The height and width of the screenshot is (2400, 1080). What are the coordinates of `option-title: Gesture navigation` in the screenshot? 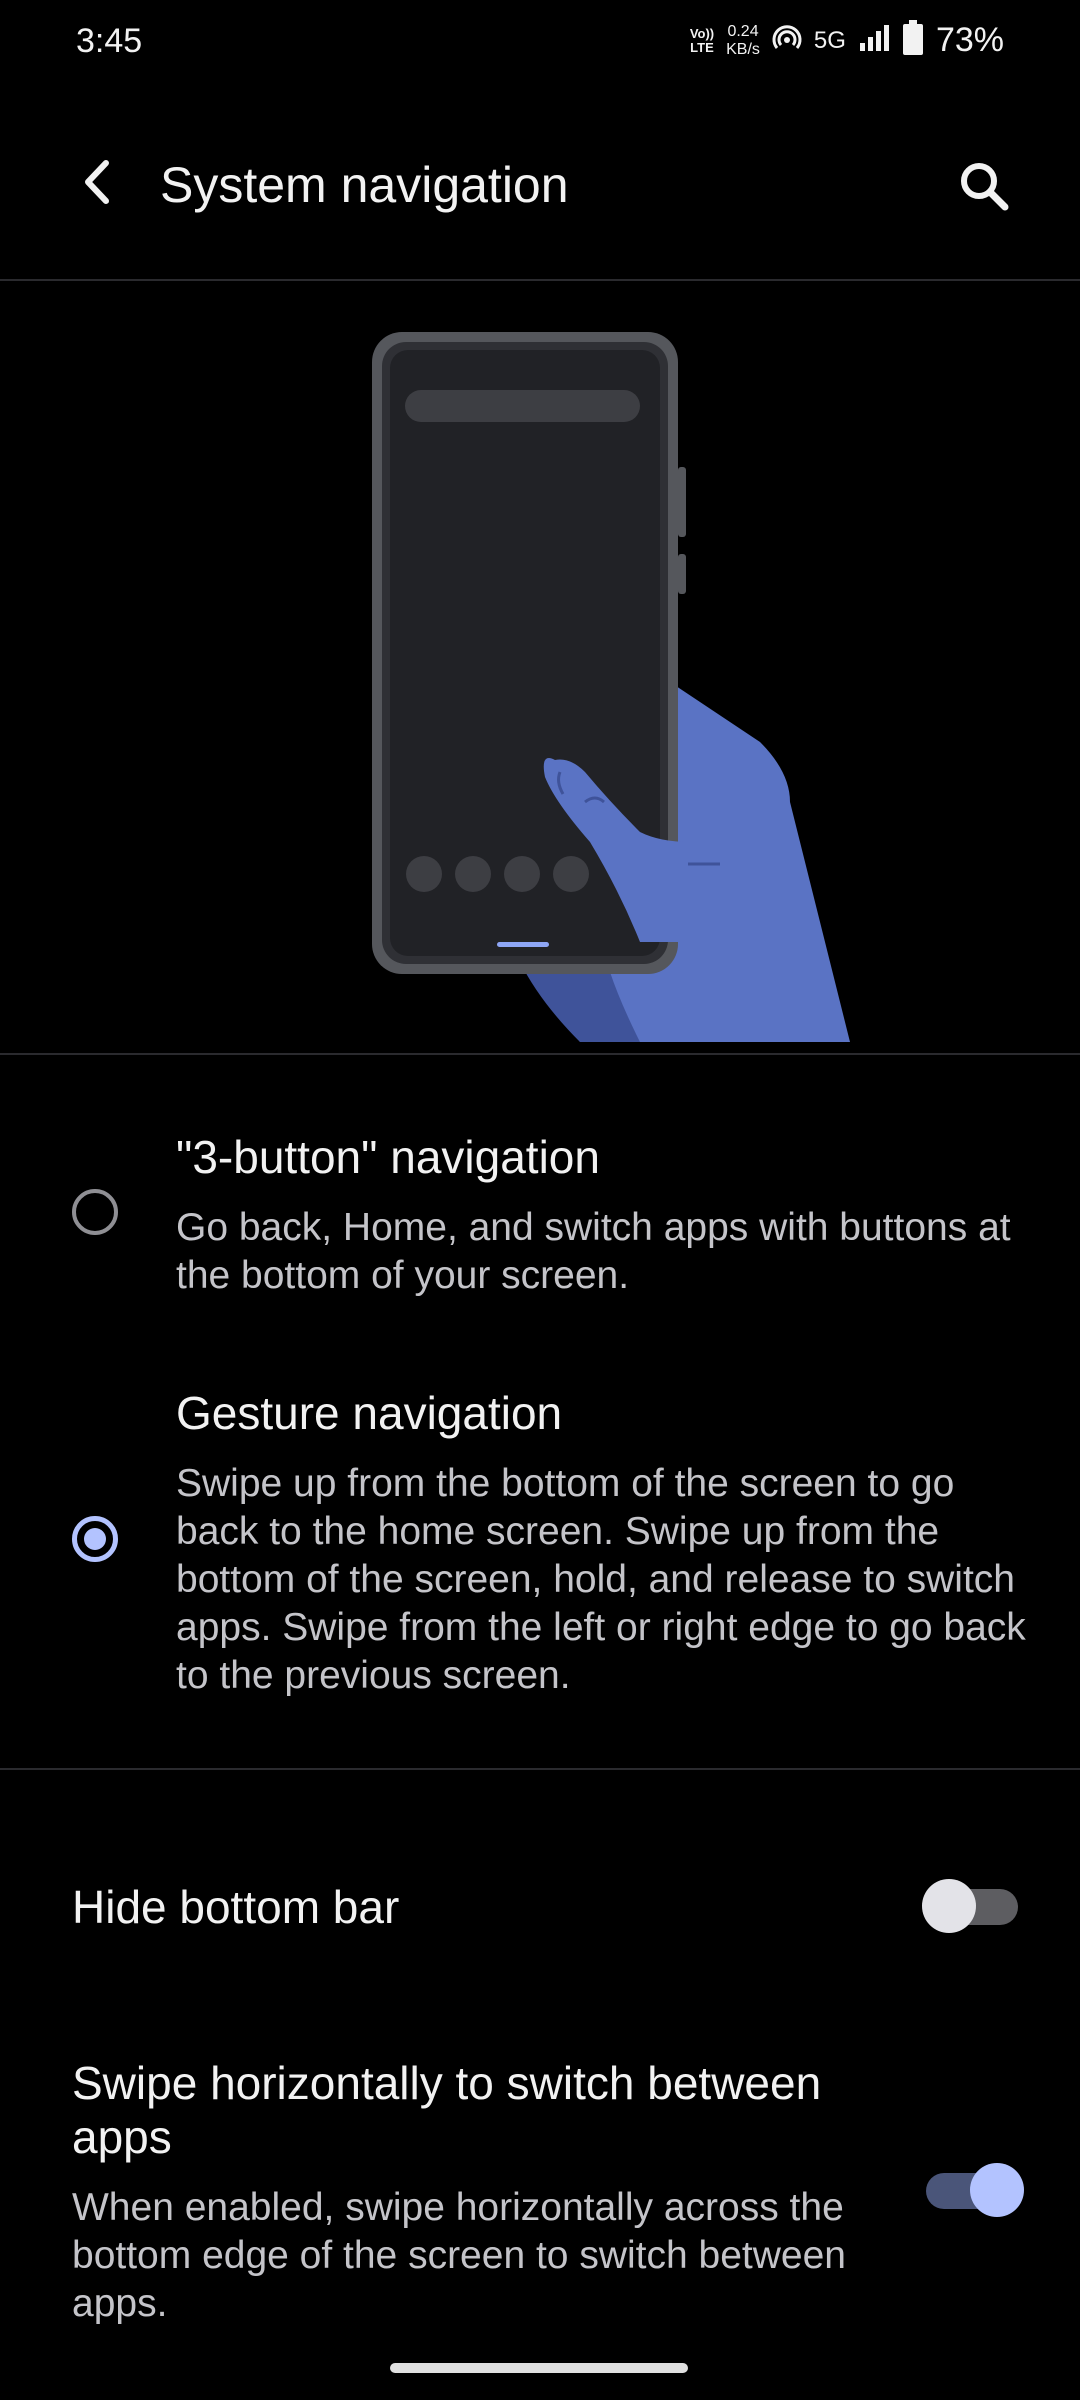 It's located at (369, 1413).